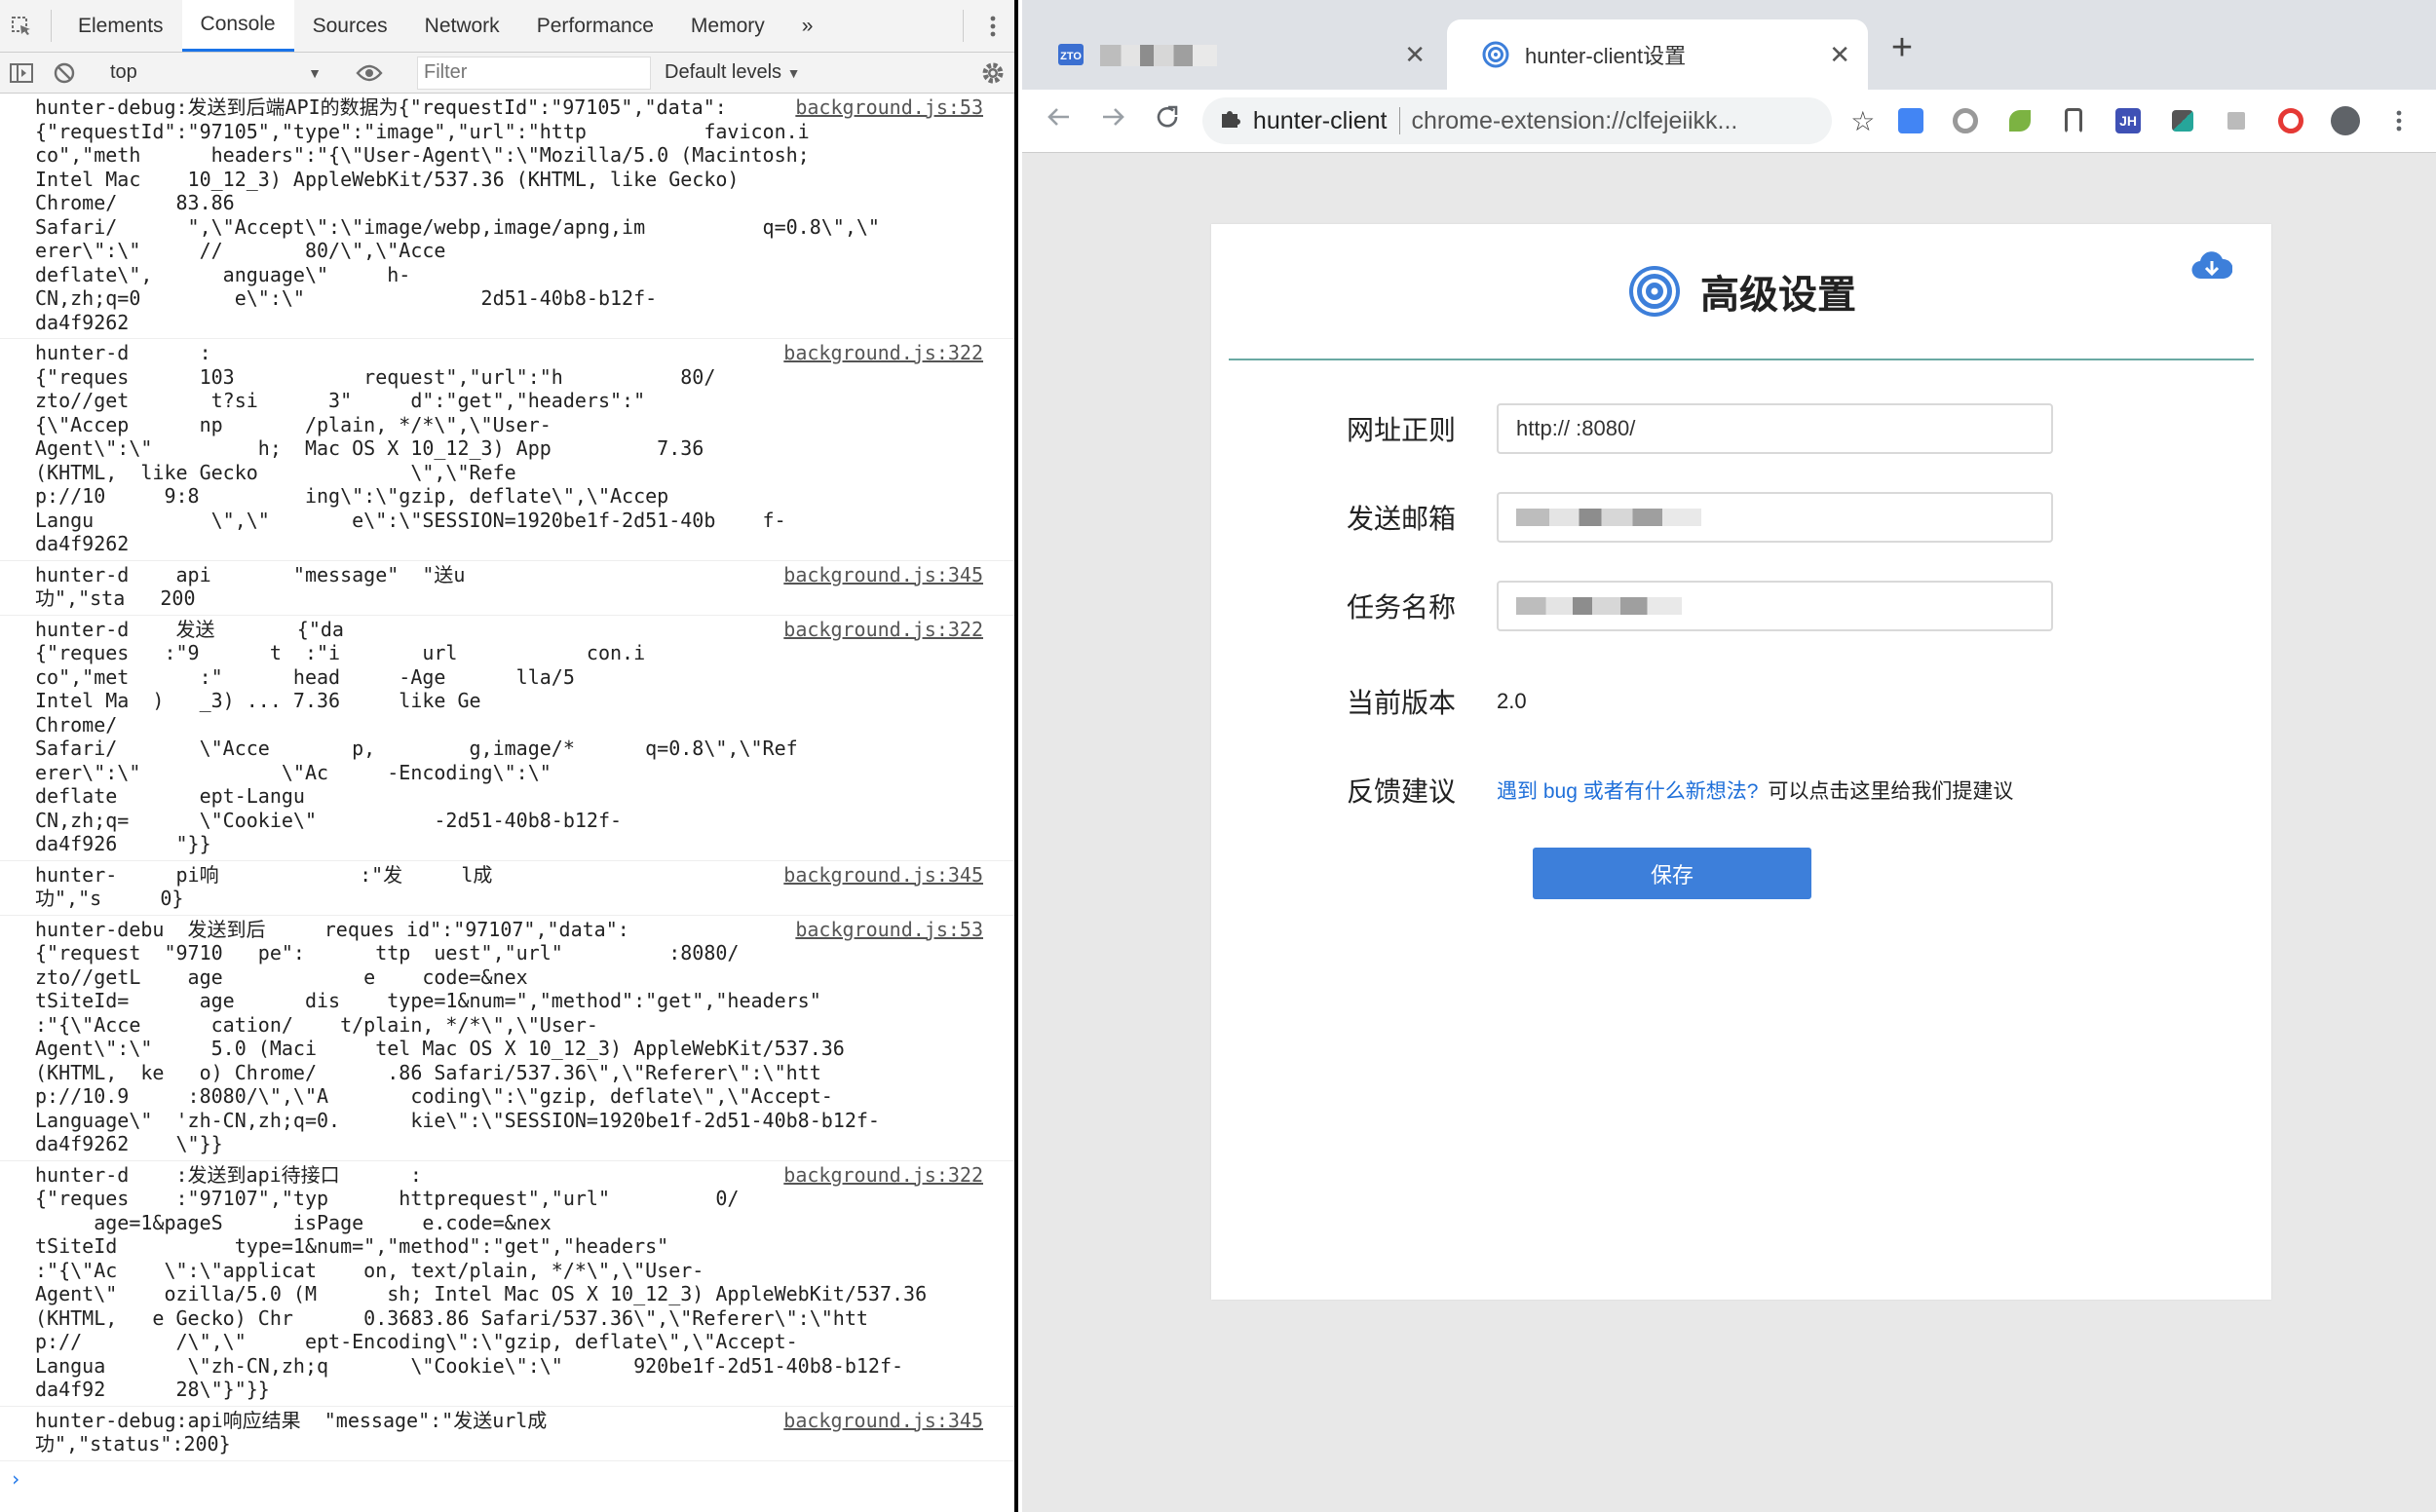 The height and width of the screenshot is (1512, 2436). What do you see at coordinates (727, 26) in the screenshot?
I see `tab-memory: Memory` at bounding box center [727, 26].